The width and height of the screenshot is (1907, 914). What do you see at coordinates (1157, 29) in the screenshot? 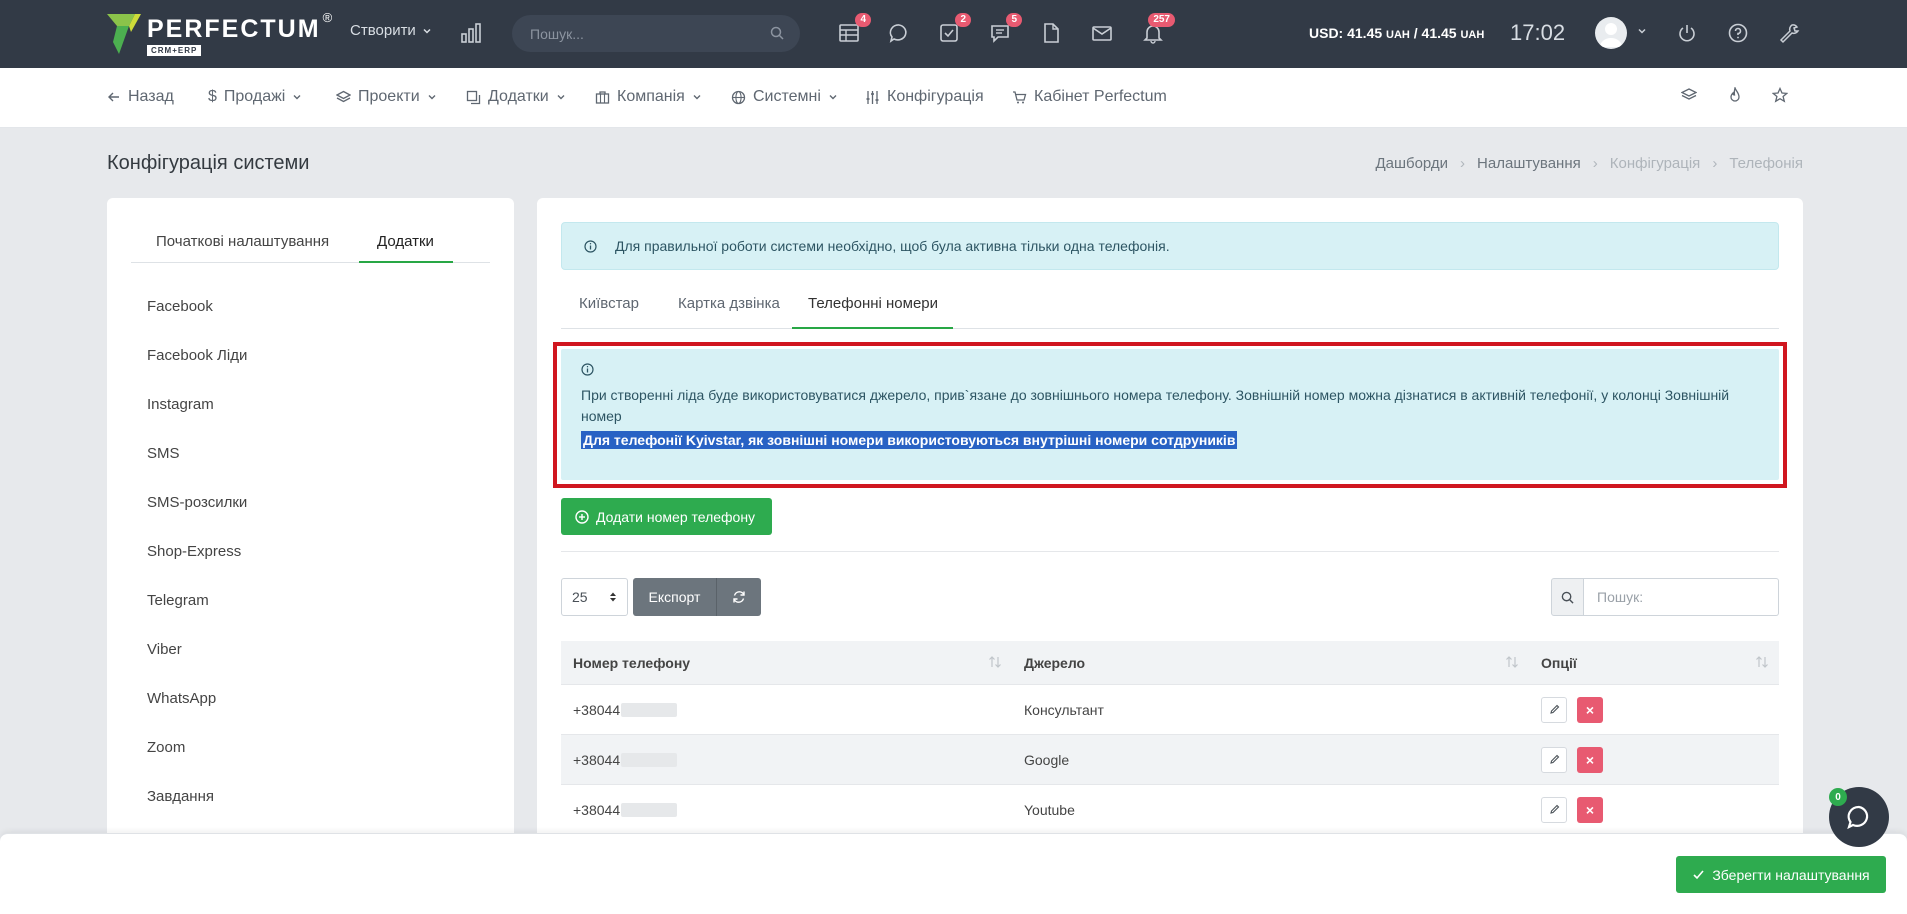
I see `bell-icon: 257` at bounding box center [1157, 29].